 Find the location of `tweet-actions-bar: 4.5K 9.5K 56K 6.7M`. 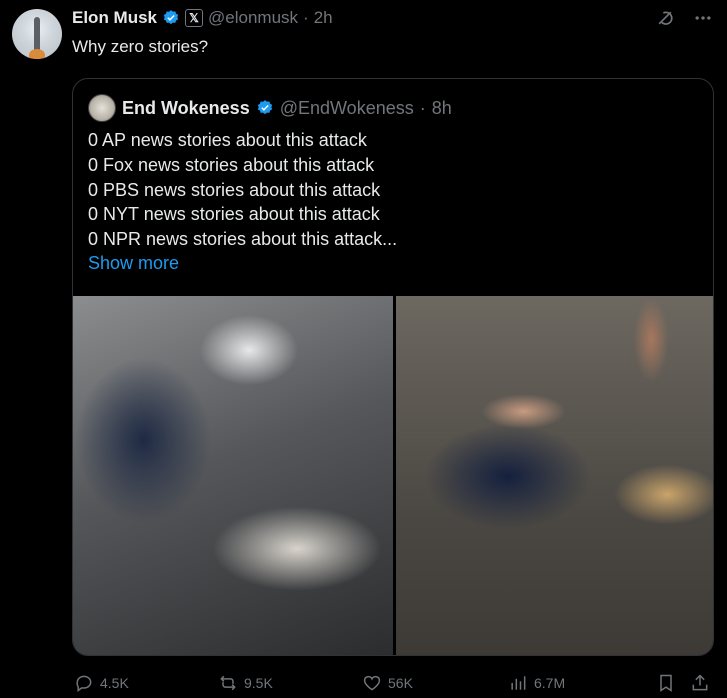

tweet-actions-bar: 4.5K 9.5K 56K 6.7M is located at coordinates (392, 685).